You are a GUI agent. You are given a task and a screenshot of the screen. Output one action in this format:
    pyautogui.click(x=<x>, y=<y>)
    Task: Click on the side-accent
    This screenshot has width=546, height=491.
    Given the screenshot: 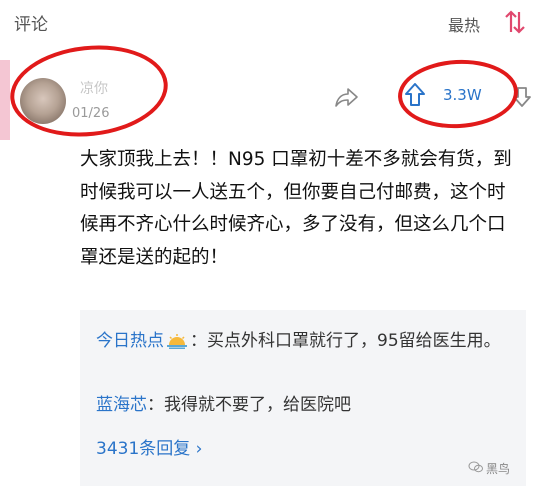 What is the action you would take?
    pyautogui.click(x=5, y=100)
    